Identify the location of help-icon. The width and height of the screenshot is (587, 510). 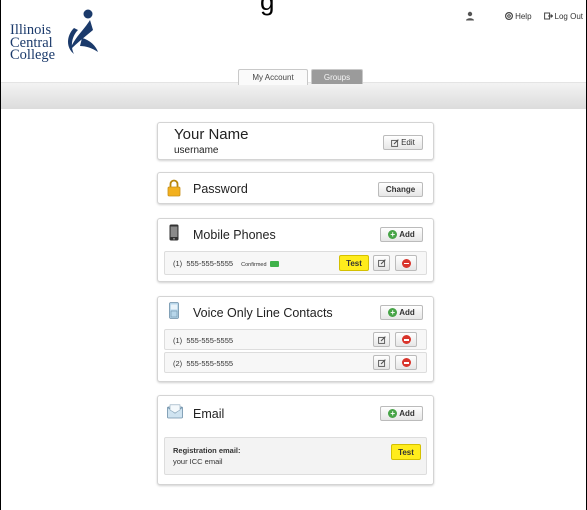
(509, 16).